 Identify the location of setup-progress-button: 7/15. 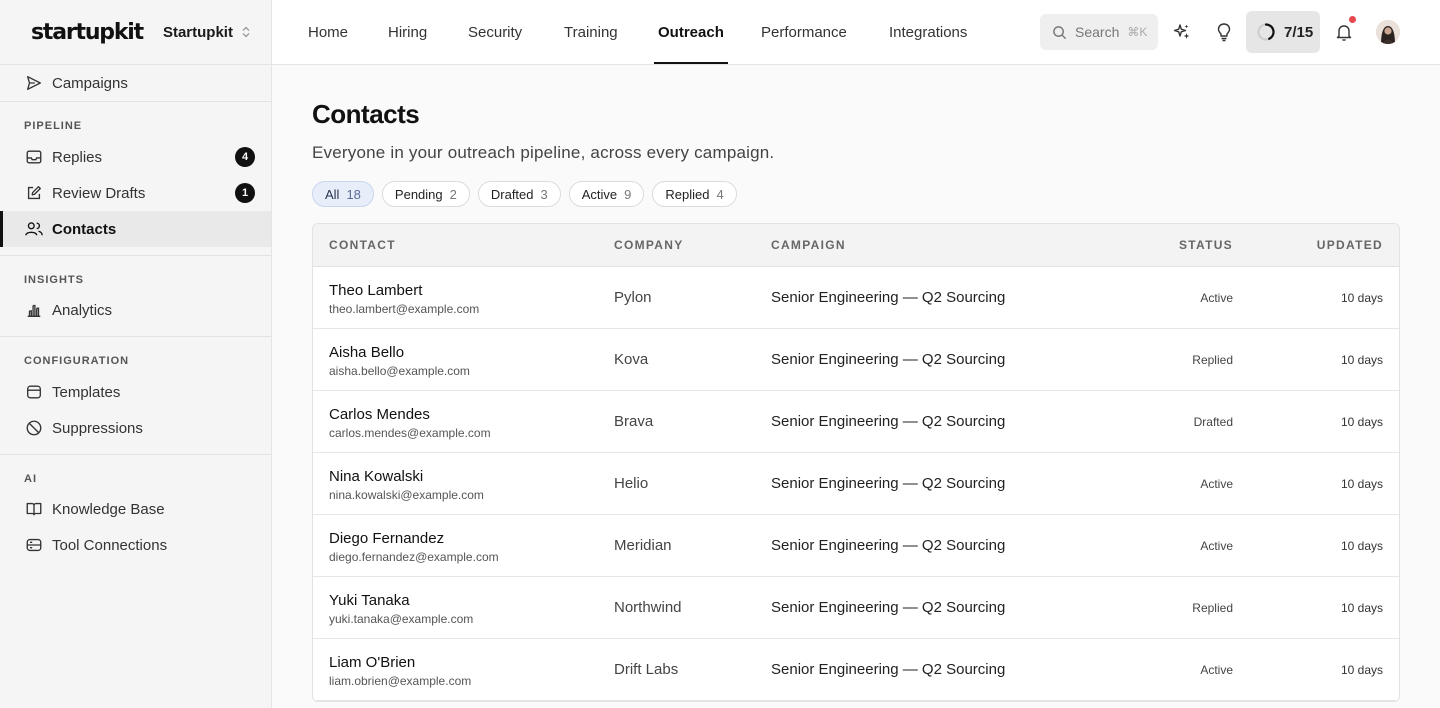
(1283, 32).